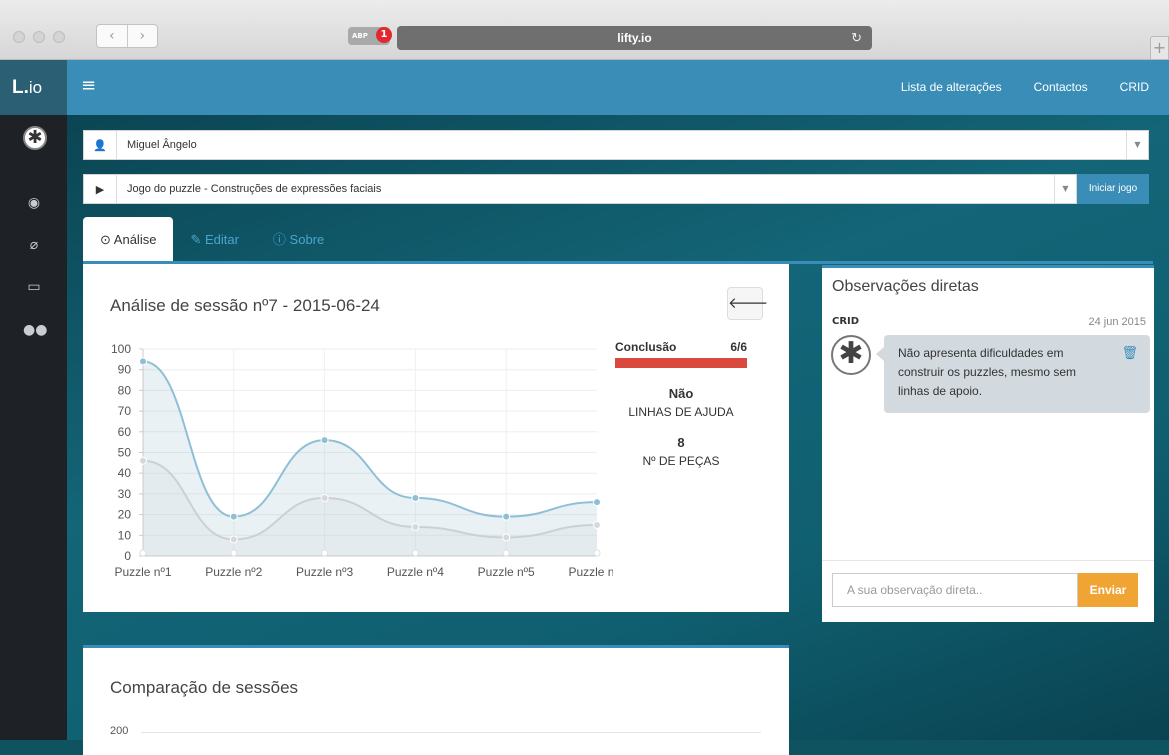 This screenshot has width=1169, height=755. Describe the element at coordinates (125, 494) in the screenshot. I see `y-tick-label: 30` at that location.